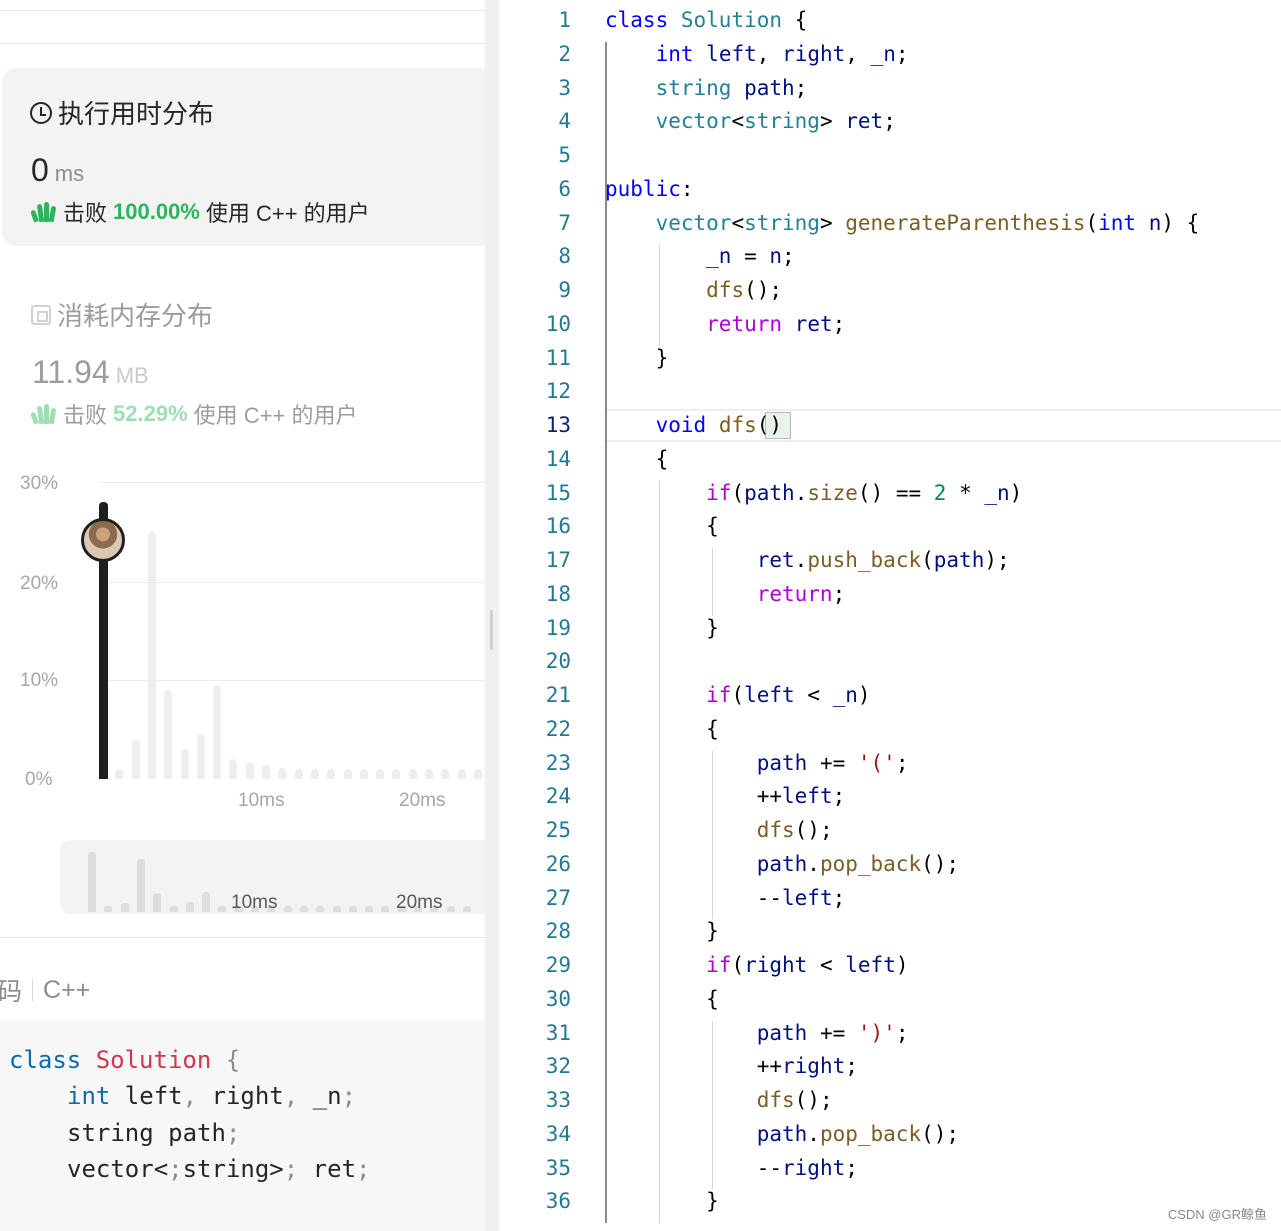 This screenshot has width=1281, height=1231. What do you see at coordinates (292, 680) in the screenshot?
I see `gridline` at bounding box center [292, 680].